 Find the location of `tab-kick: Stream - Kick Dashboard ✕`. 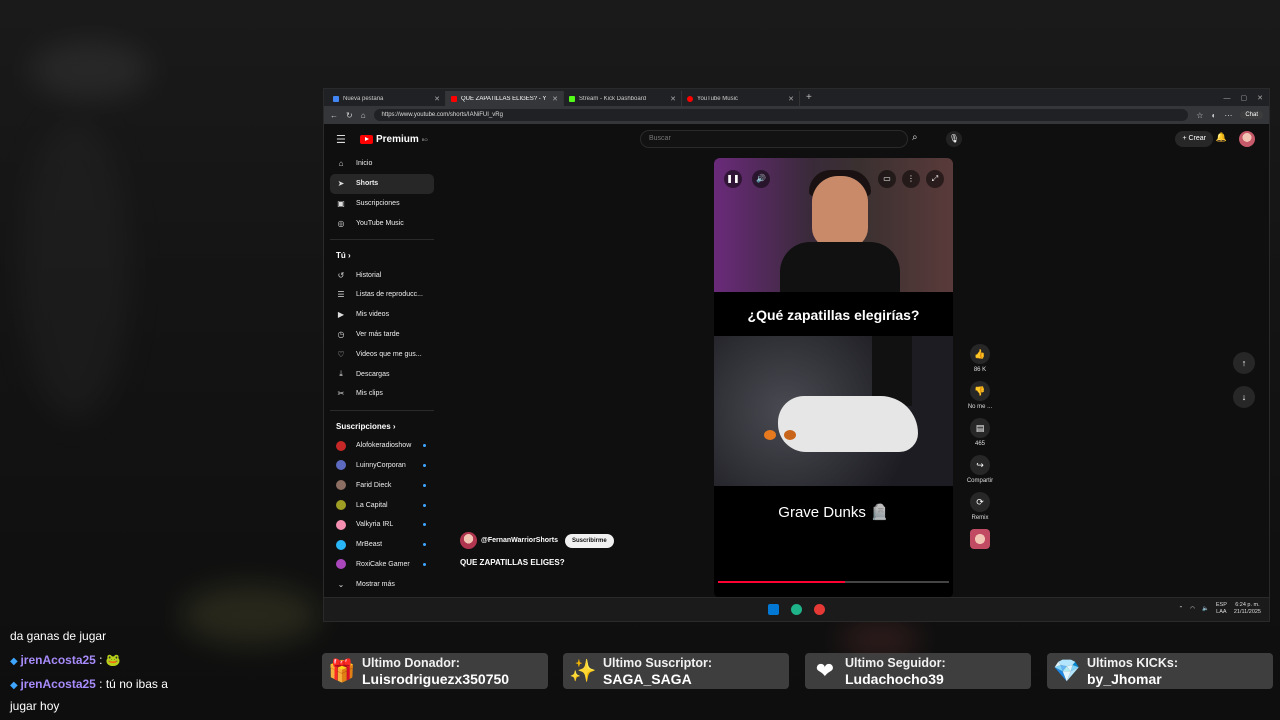

tab-kick: Stream - Kick Dashboard ✕ is located at coordinates (623, 98).